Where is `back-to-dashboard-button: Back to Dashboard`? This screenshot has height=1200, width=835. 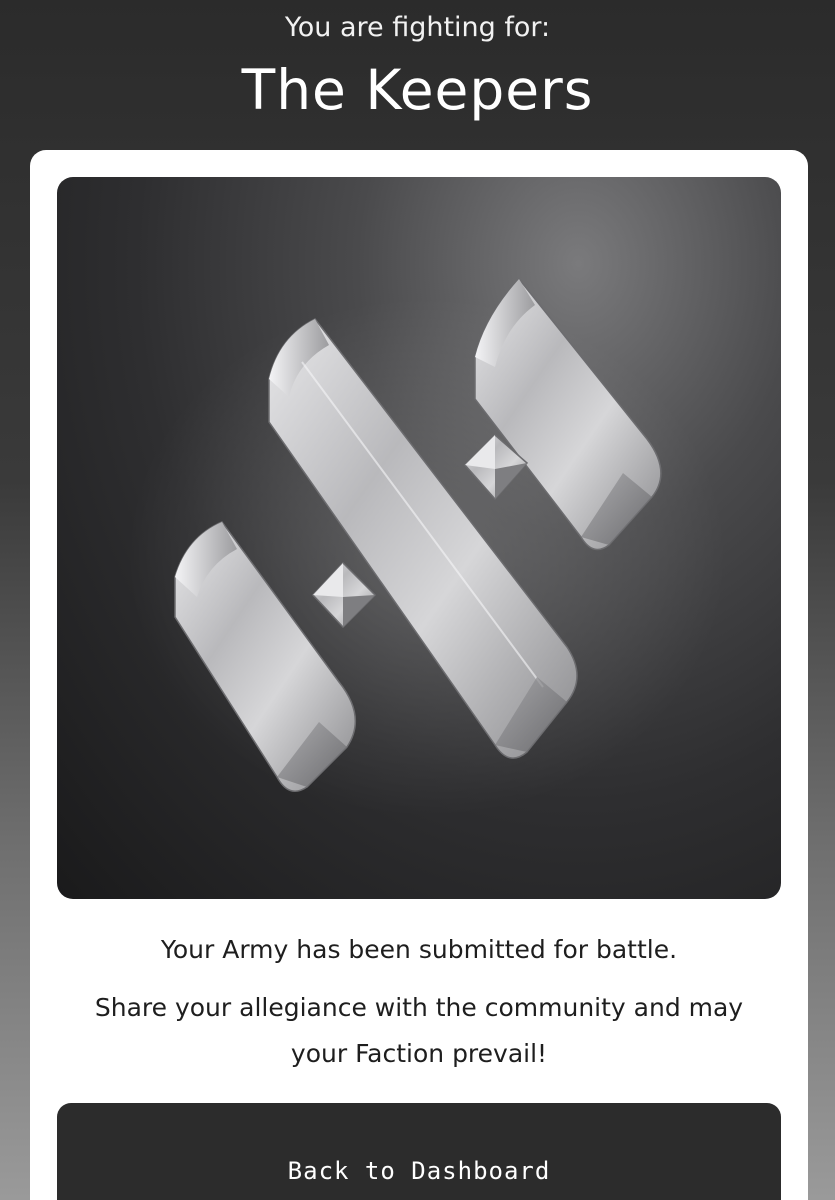 back-to-dashboard-button: Back to Dashboard is located at coordinates (419, 1151).